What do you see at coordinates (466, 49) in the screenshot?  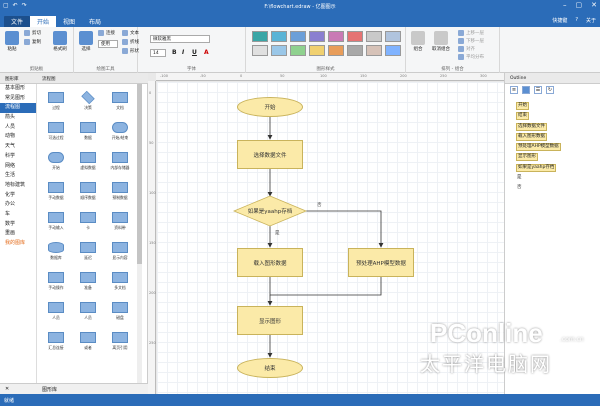 I see `align-button: 对齐` at bounding box center [466, 49].